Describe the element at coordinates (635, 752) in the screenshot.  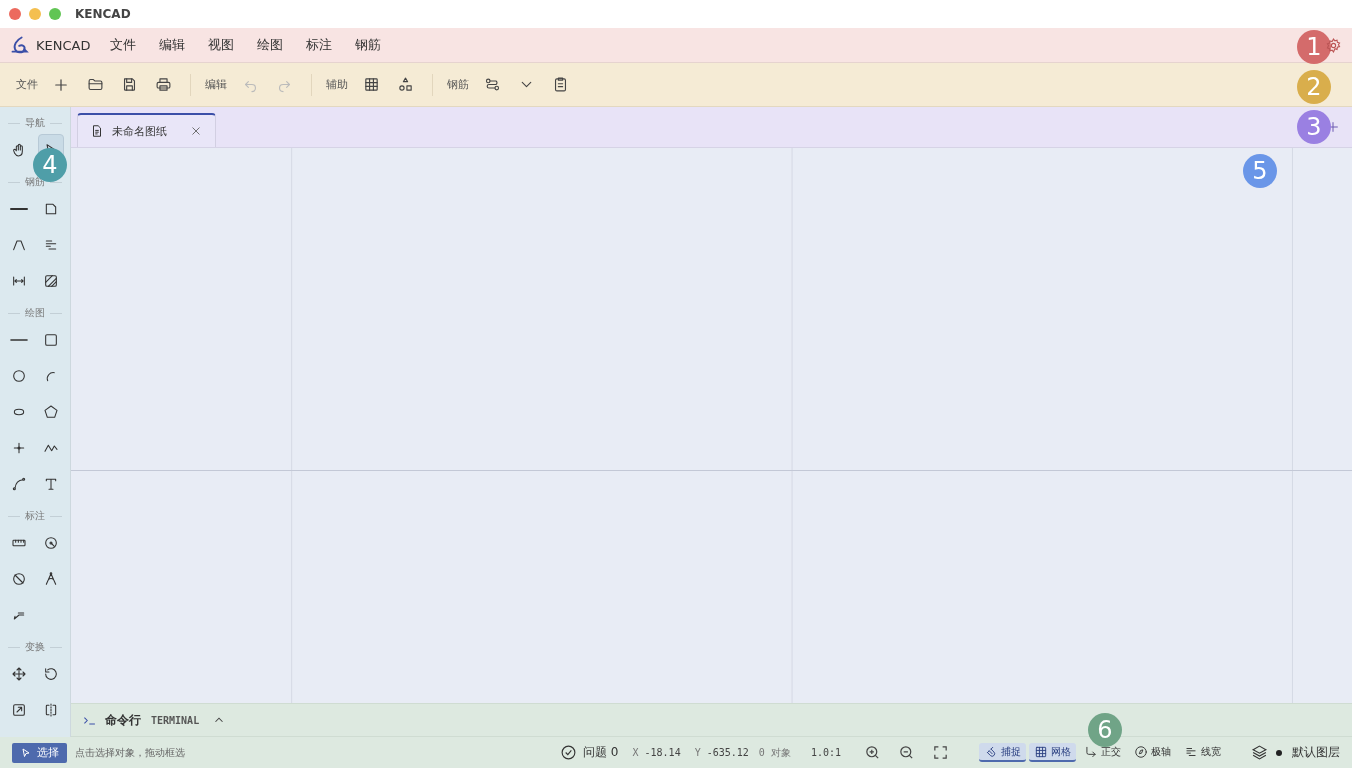
I see `x-label: X` at that location.